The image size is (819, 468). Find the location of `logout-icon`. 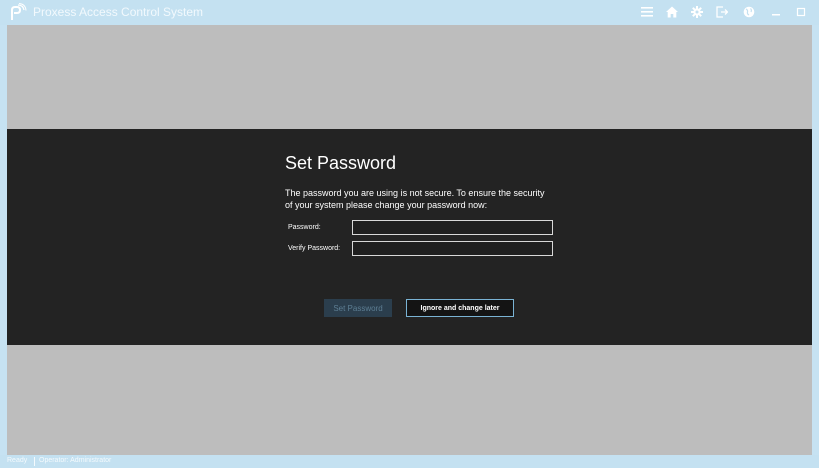

logout-icon is located at coordinates (722, 12).